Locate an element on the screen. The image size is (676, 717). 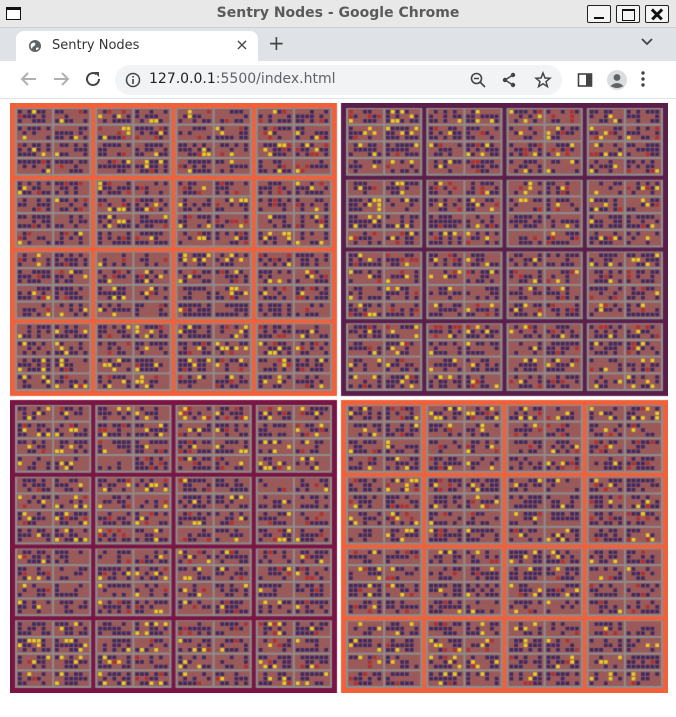
url-path: :5500/index.html is located at coordinates (275, 79).